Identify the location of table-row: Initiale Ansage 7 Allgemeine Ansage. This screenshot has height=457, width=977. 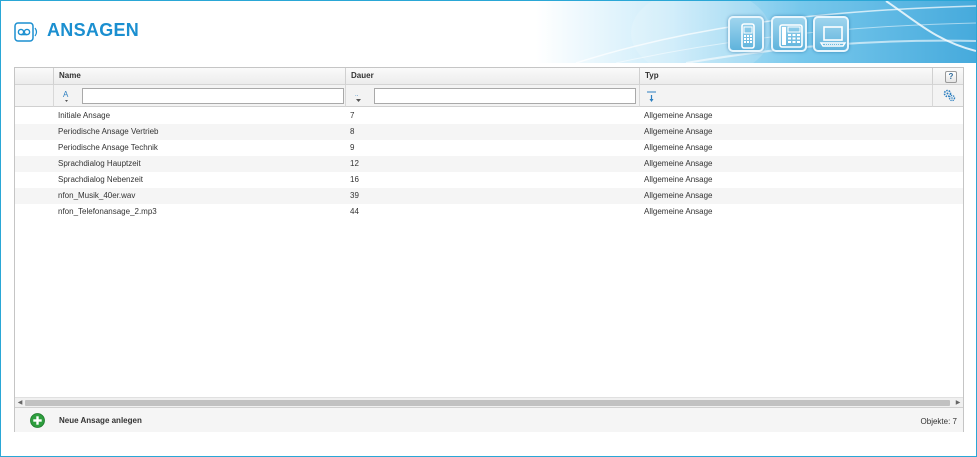
(489, 116).